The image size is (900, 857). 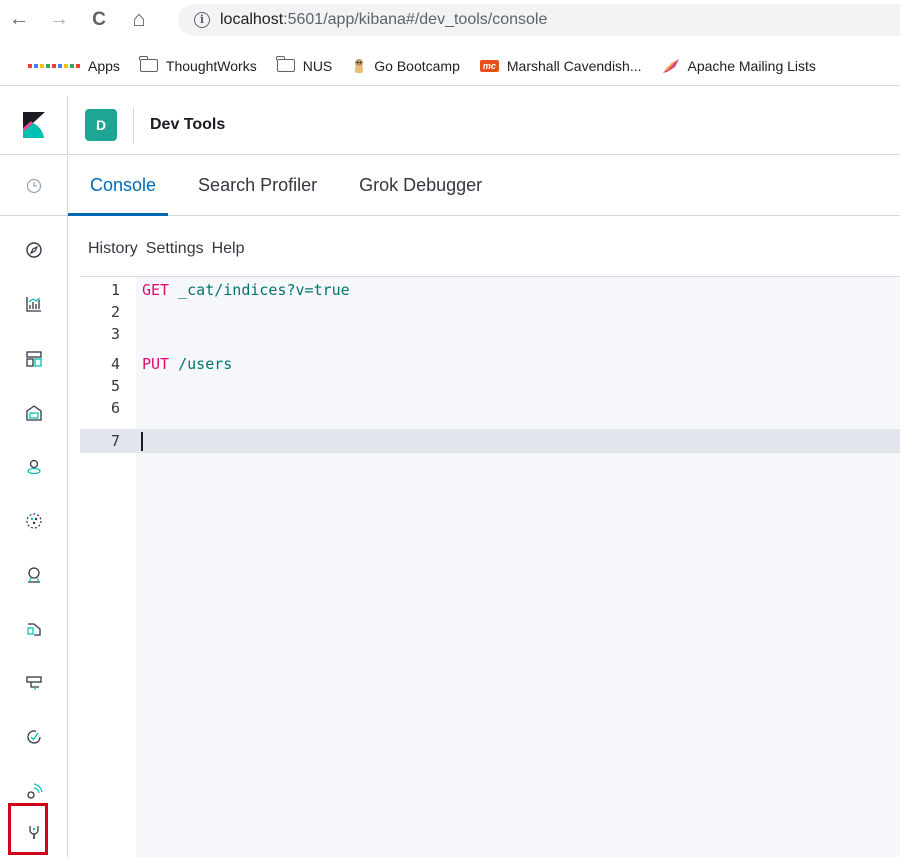 What do you see at coordinates (415, 19) in the screenshot?
I see `url-path: :5601/app/kibana#/dev_tools/console` at bounding box center [415, 19].